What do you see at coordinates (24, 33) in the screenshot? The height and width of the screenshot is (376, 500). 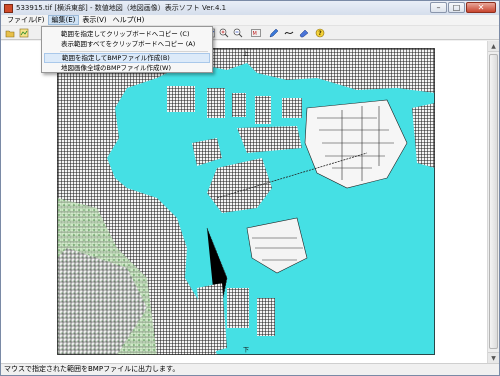 I see `map-select-icon` at bounding box center [24, 33].